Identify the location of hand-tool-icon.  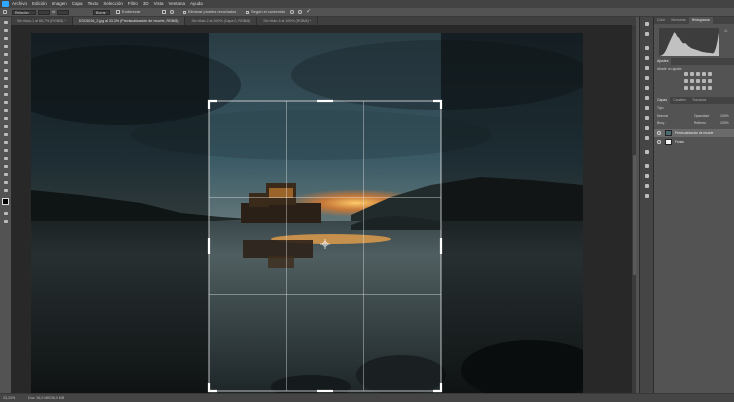
(6, 174).